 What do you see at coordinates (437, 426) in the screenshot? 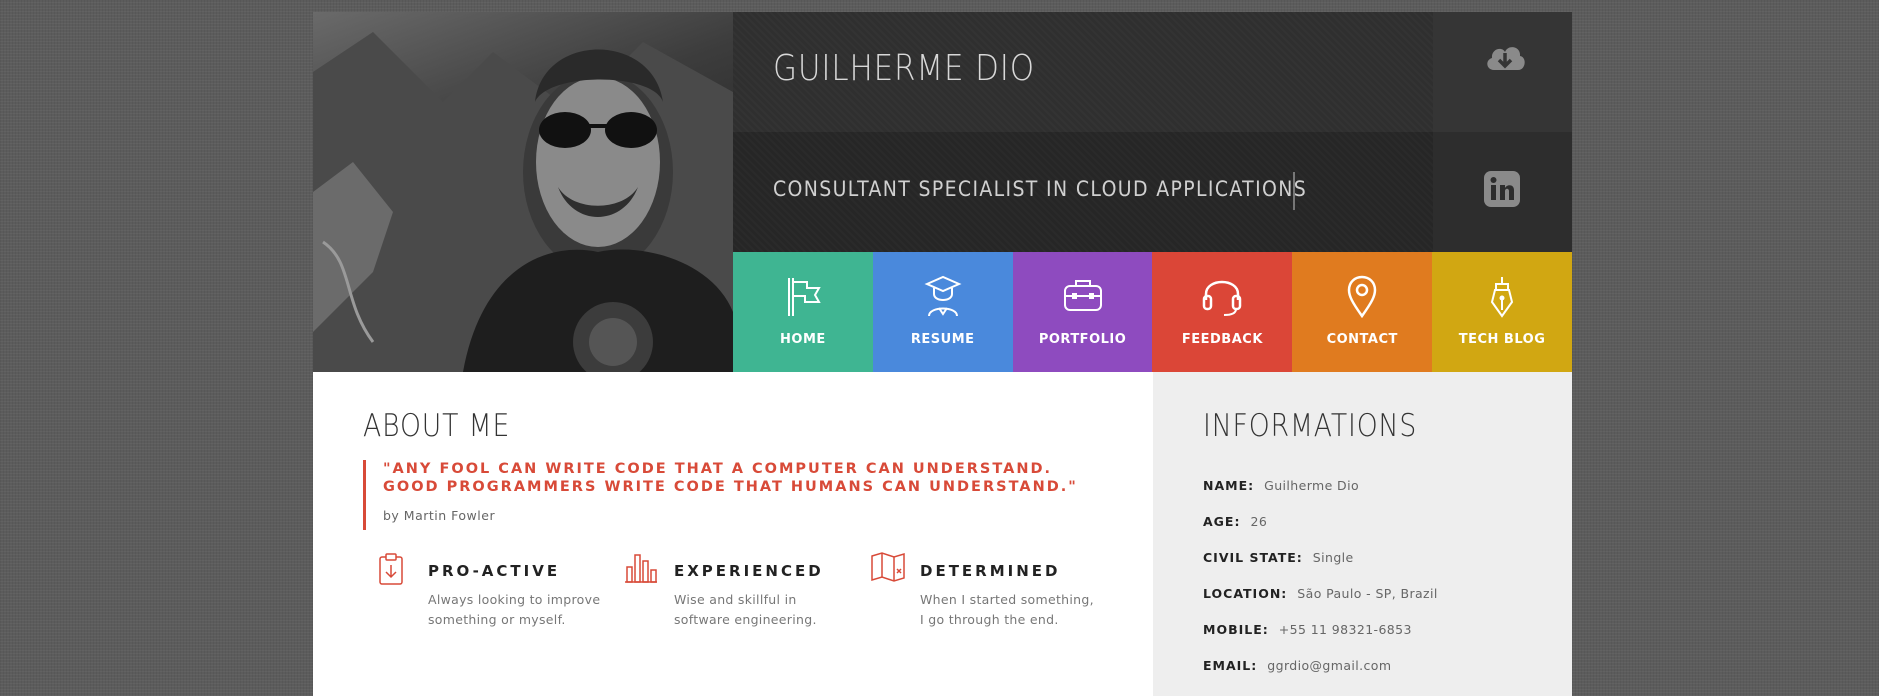
I see `about-heading: ABOUT ME` at bounding box center [437, 426].